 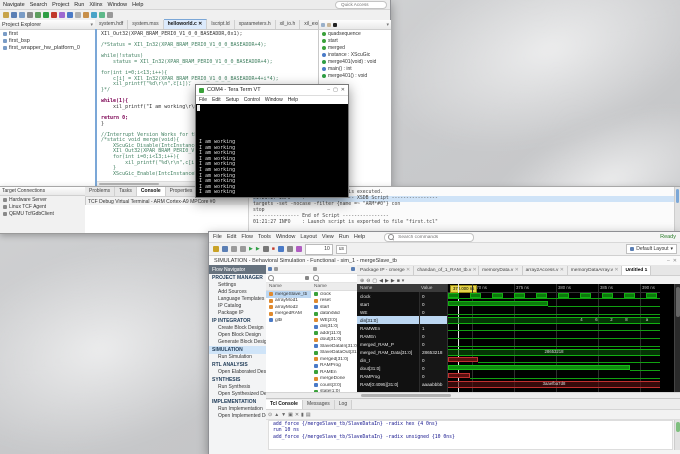 I want to click on flow-section-ip-integrator: IP INTEGRATOR, so click(x=237, y=321).